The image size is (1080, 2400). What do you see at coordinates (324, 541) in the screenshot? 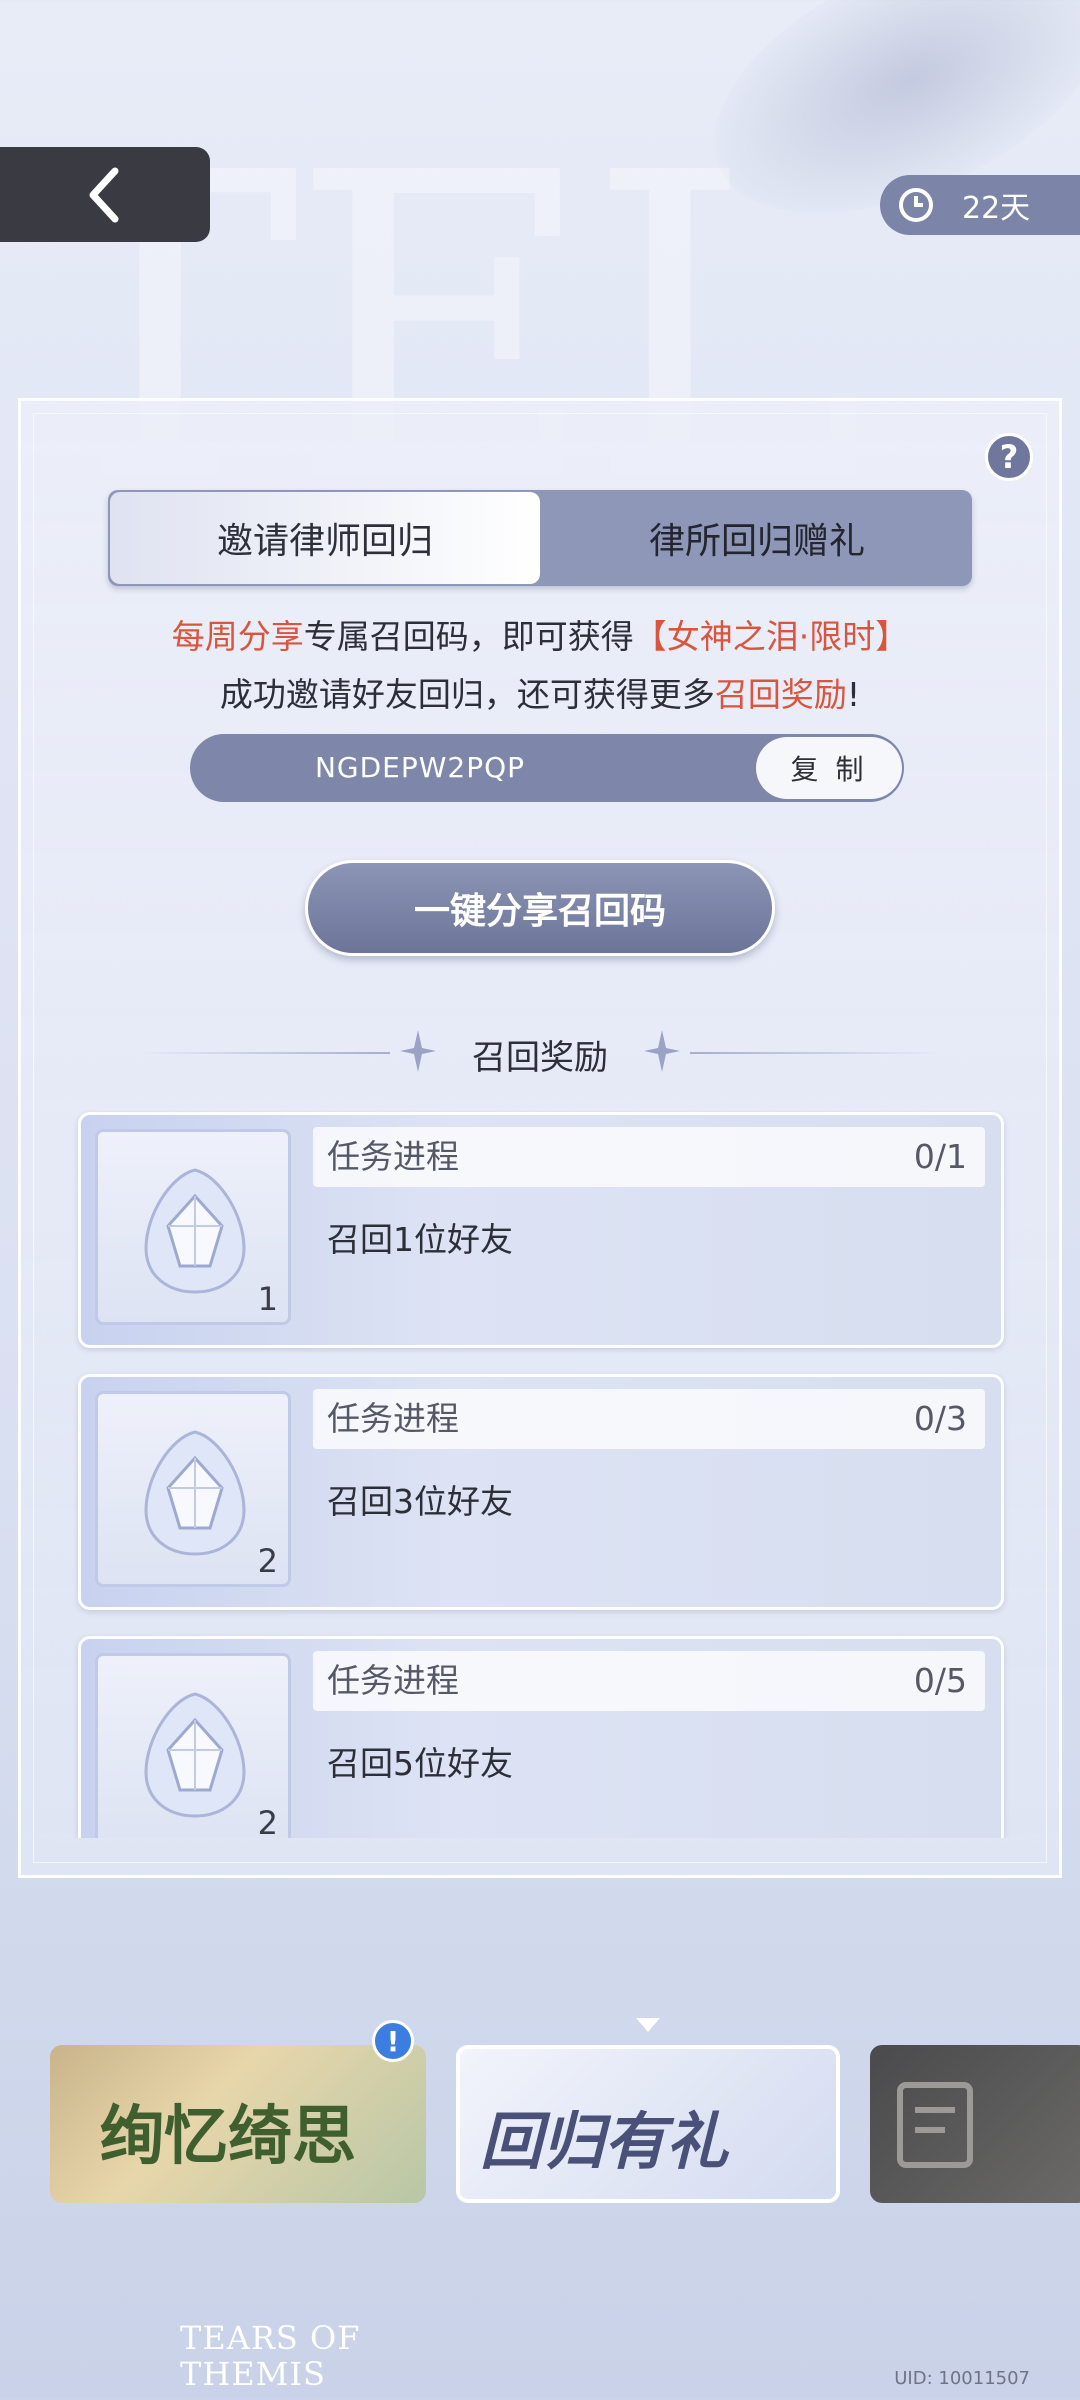
I see `tab-label: 邀请律师回归` at bounding box center [324, 541].